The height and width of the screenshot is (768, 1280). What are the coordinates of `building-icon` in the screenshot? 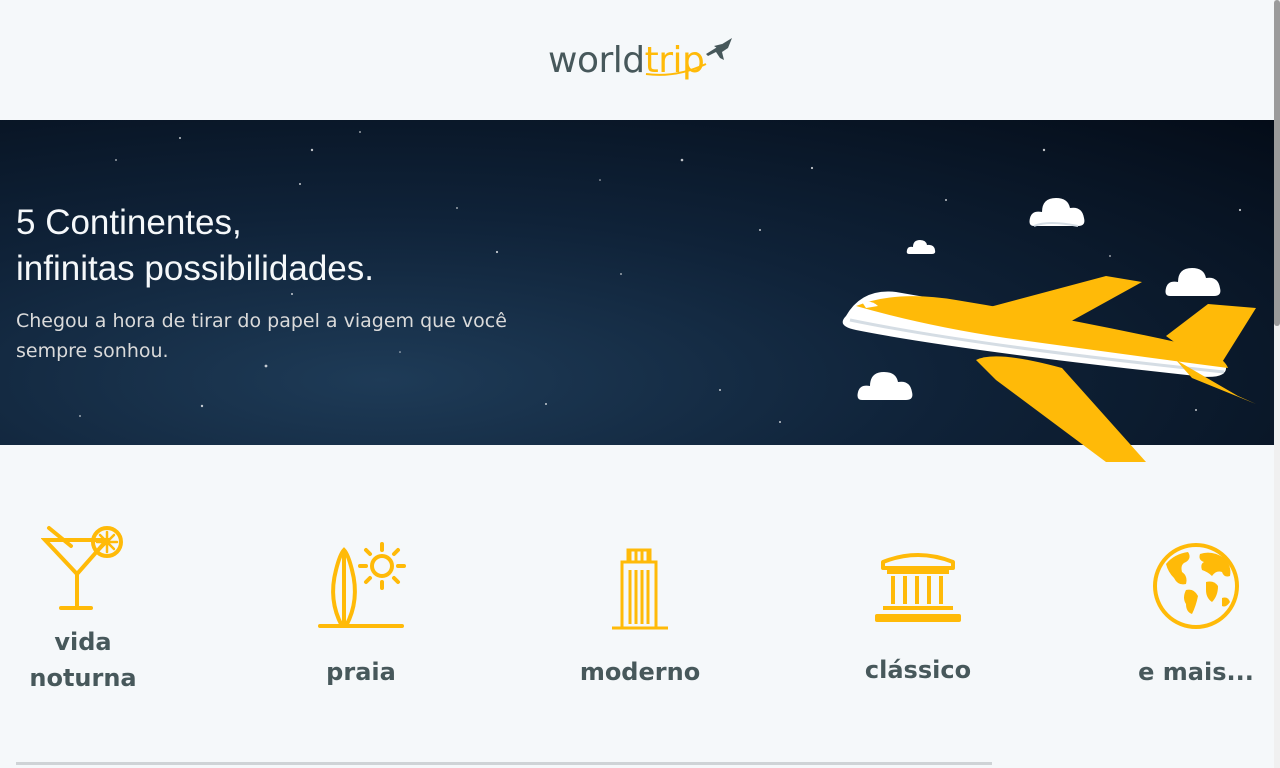 It's located at (640, 589).